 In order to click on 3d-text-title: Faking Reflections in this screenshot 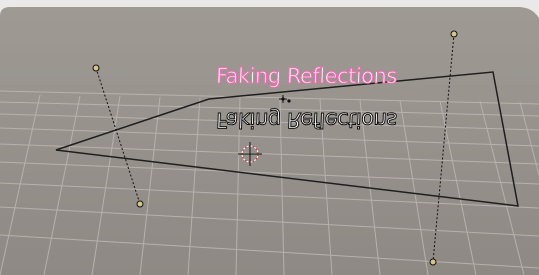, I will do `click(306, 76)`.